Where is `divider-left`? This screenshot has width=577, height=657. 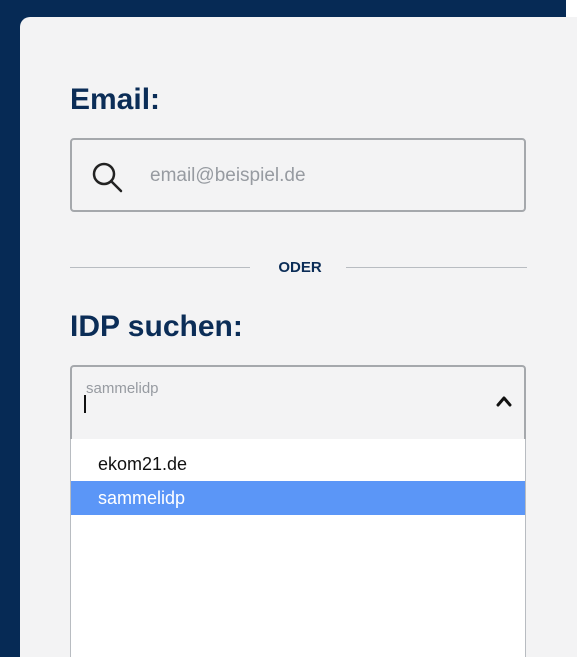 divider-left is located at coordinates (160, 267).